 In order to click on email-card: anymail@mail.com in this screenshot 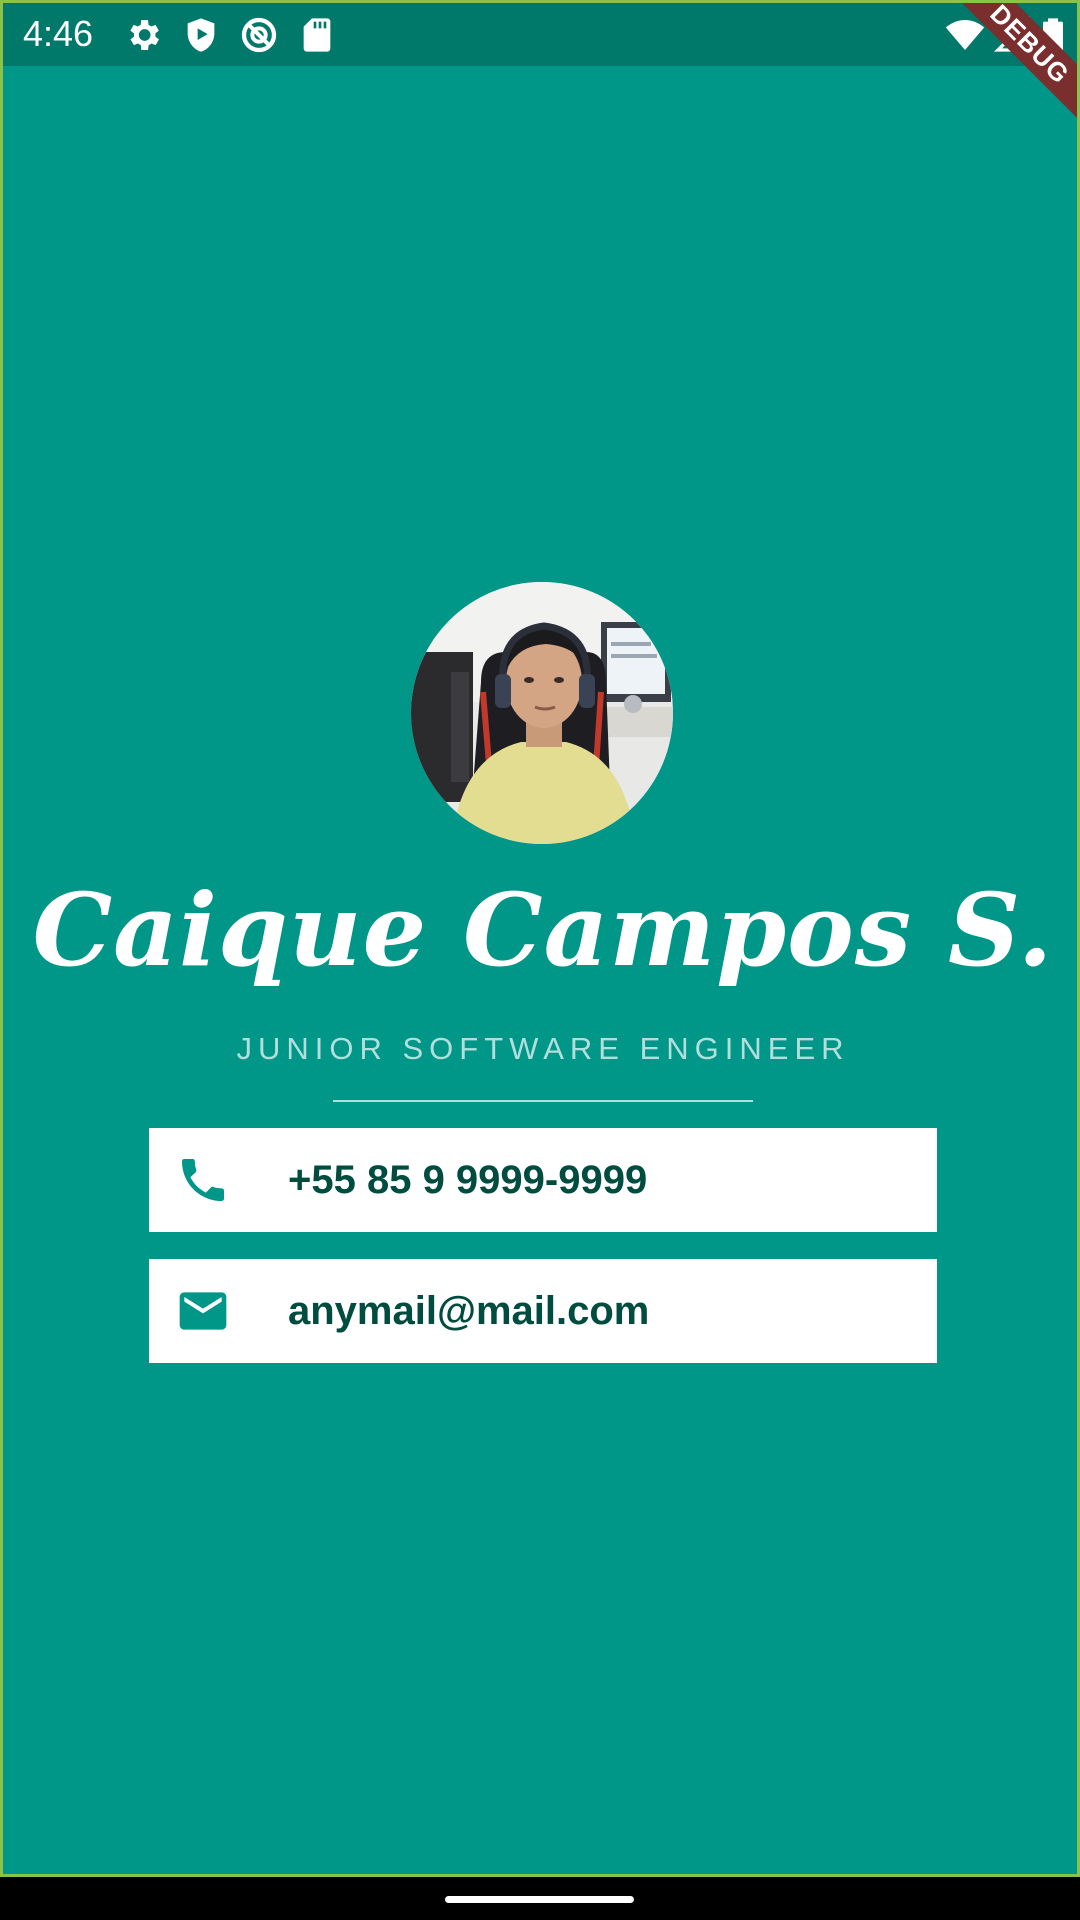, I will do `click(543, 1311)`.